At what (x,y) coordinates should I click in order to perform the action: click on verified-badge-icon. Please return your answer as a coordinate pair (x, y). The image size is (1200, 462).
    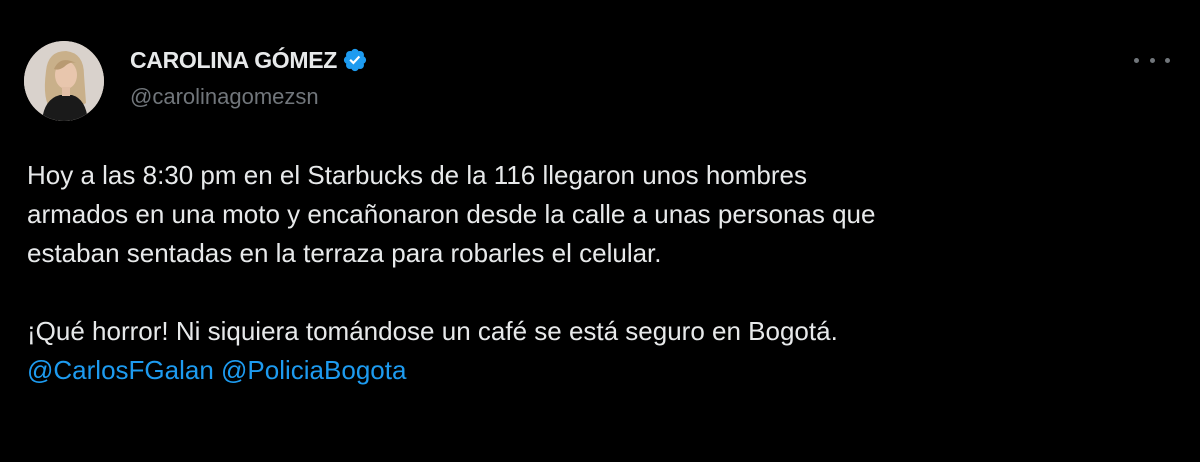
    Looking at the image, I should click on (355, 60).